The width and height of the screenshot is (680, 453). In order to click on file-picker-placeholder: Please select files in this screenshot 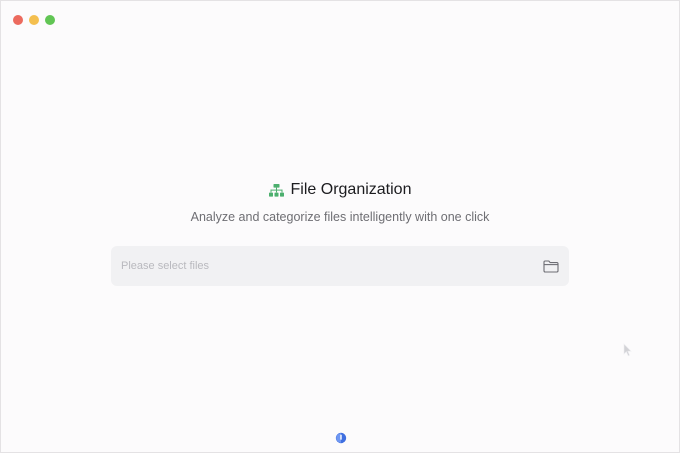, I will do `click(165, 266)`.